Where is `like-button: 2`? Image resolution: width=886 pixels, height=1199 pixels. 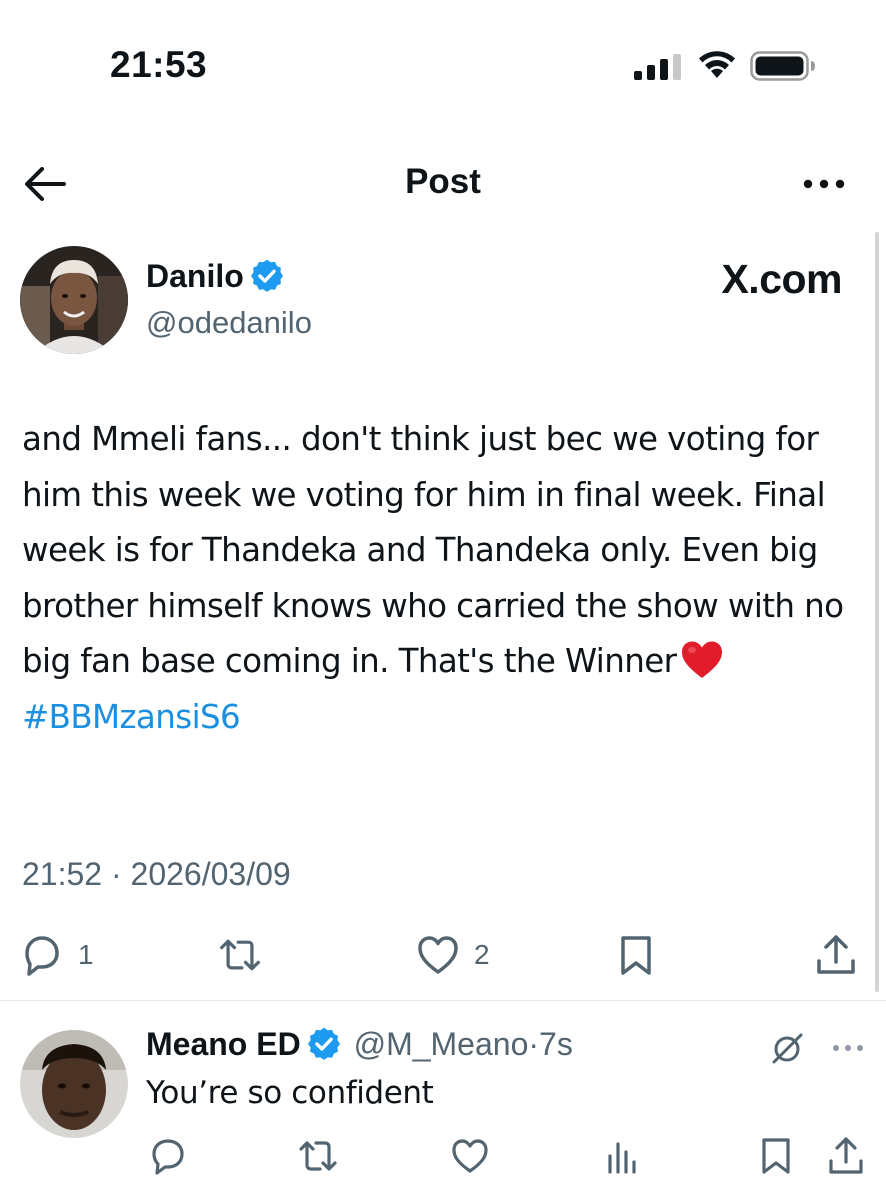 like-button: 2 is located at coordinates (453, 955).